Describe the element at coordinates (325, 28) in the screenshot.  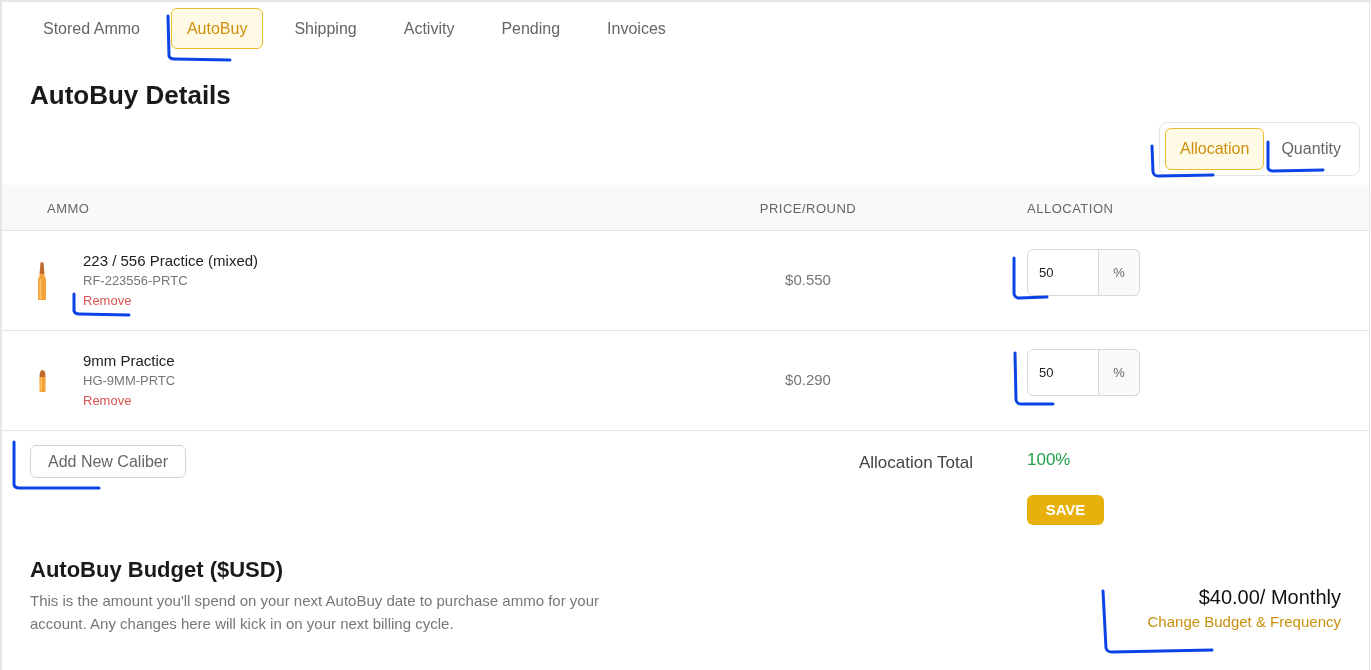
I see `nav-tab: Shipping` at that location.